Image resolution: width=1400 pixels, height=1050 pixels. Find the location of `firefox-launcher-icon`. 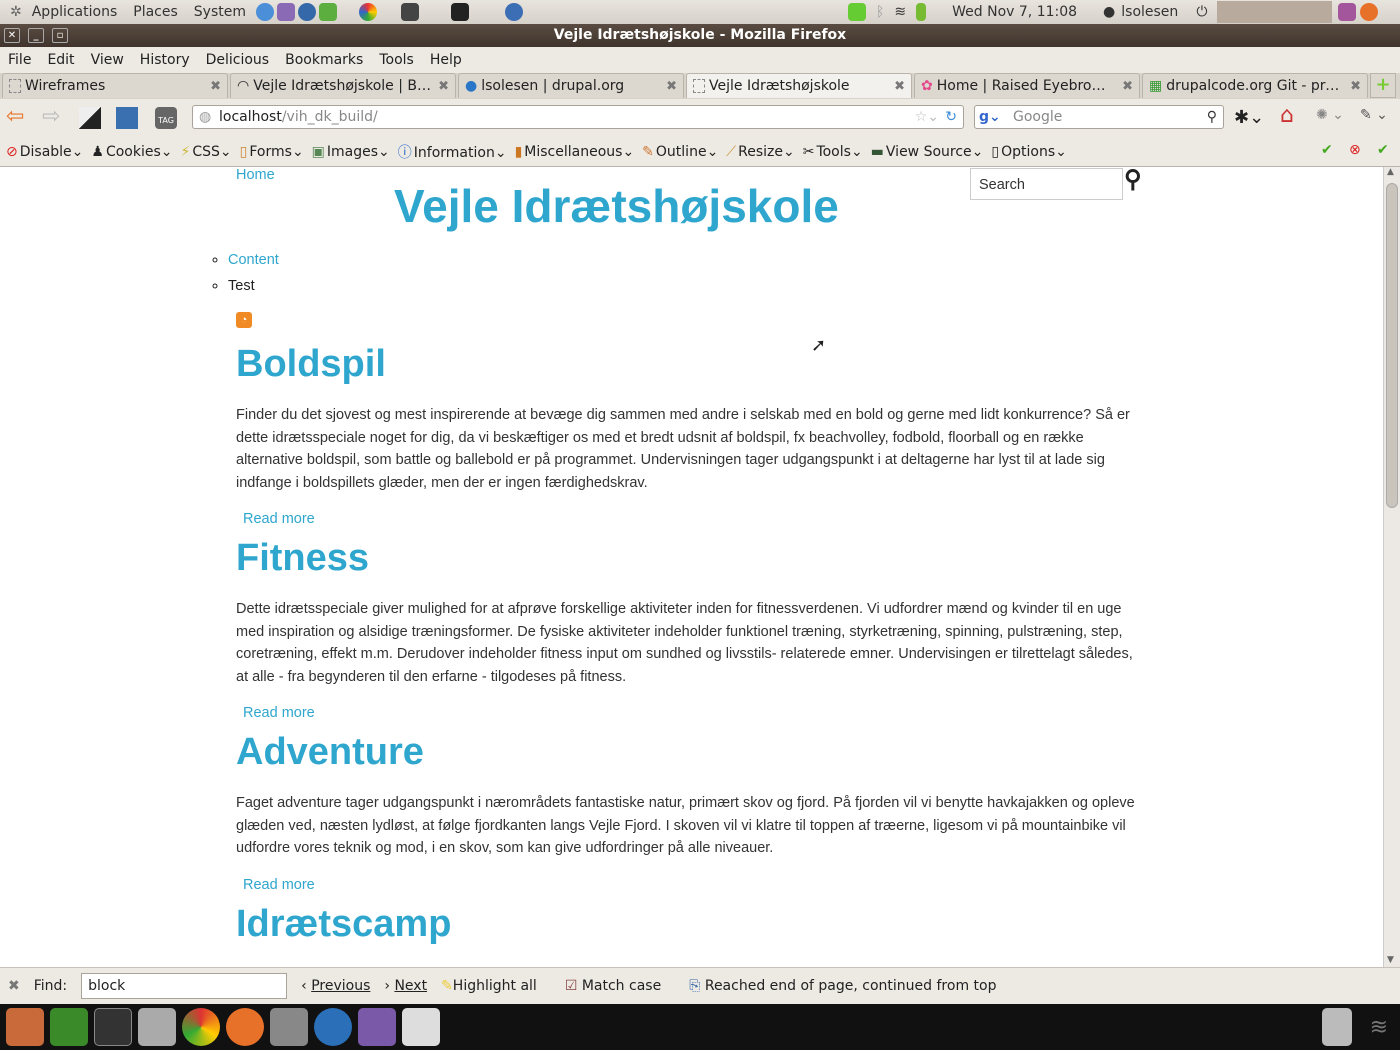

firefox-launcher-icon is located at coordinates (265, 12).